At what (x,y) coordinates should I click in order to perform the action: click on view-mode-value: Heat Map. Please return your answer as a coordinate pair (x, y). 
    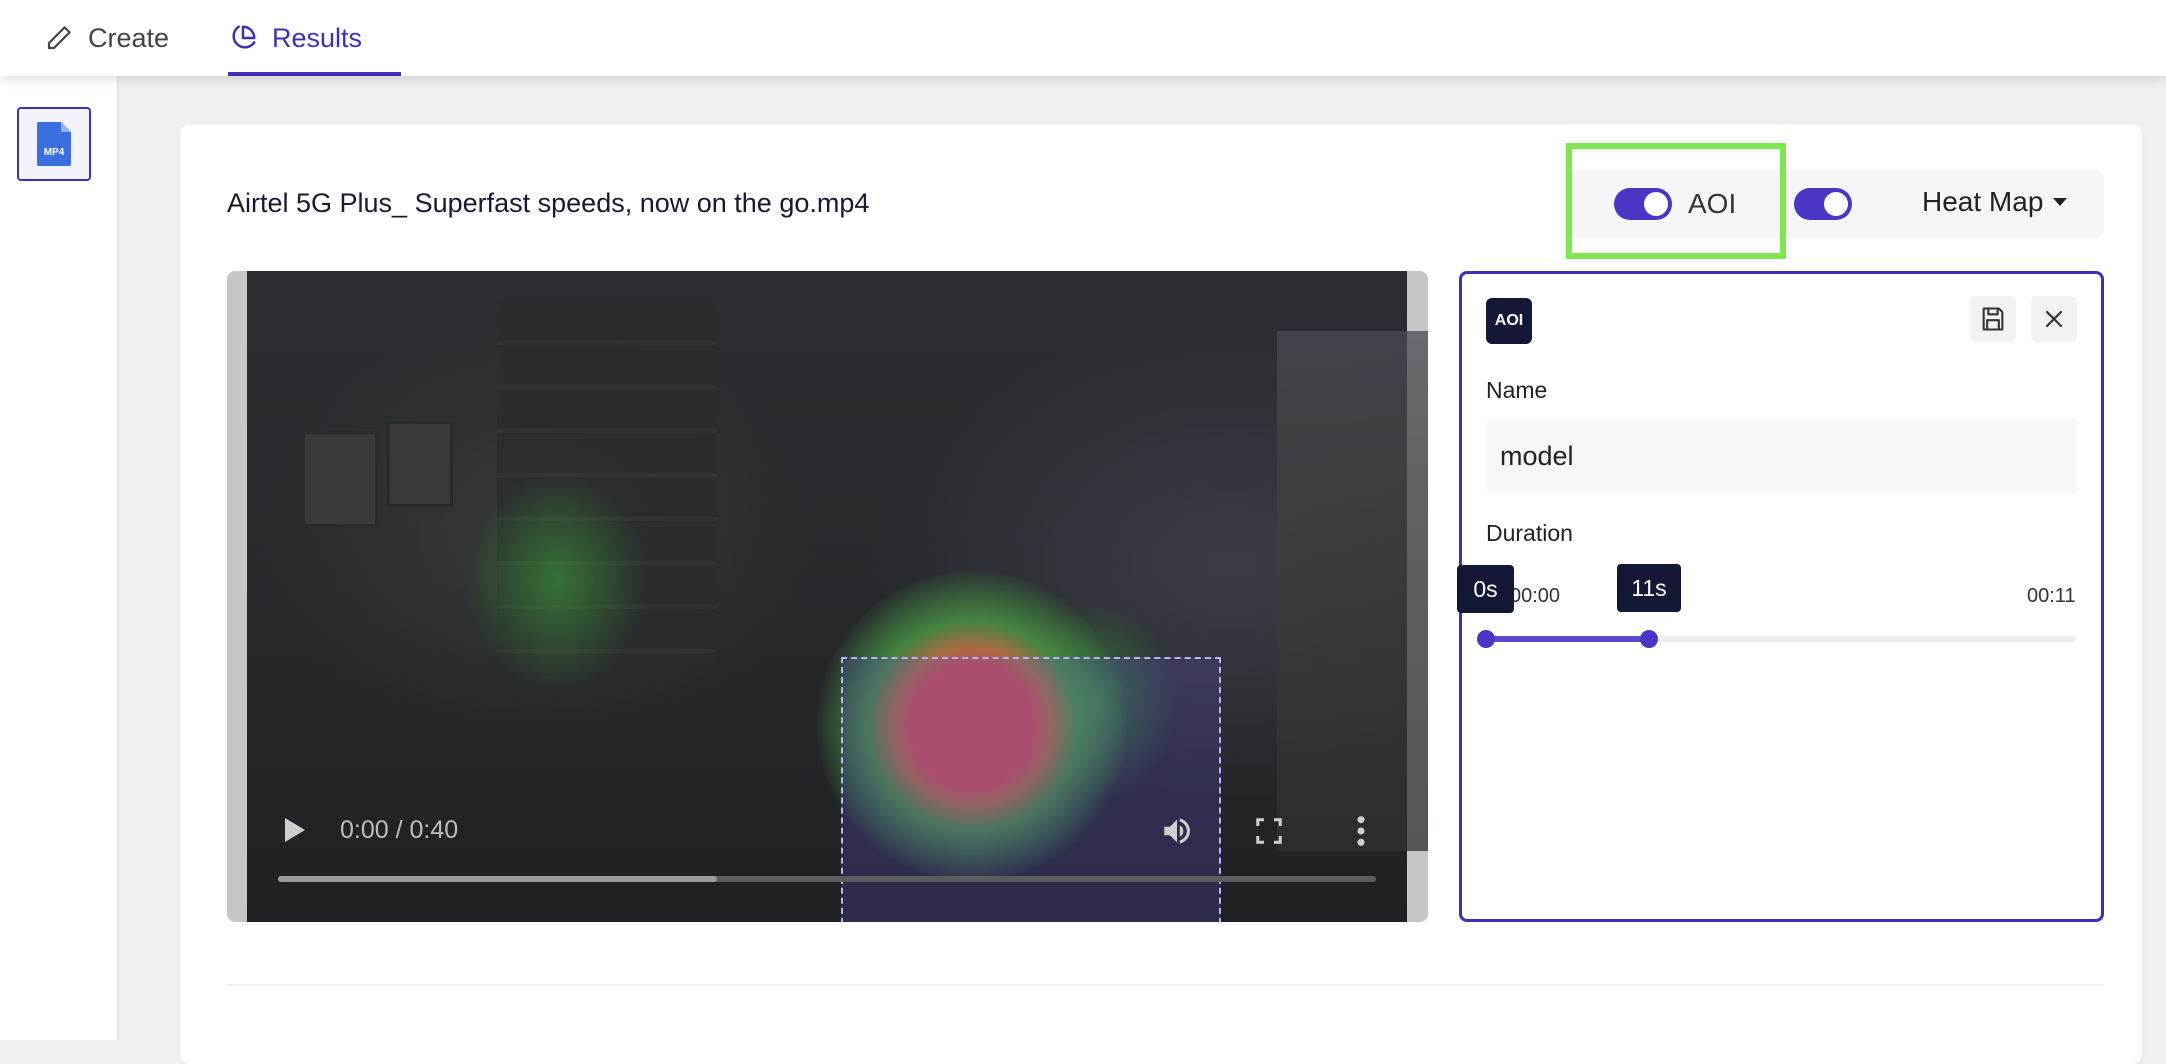
    Looking at the image, I should click on (1983, 201).